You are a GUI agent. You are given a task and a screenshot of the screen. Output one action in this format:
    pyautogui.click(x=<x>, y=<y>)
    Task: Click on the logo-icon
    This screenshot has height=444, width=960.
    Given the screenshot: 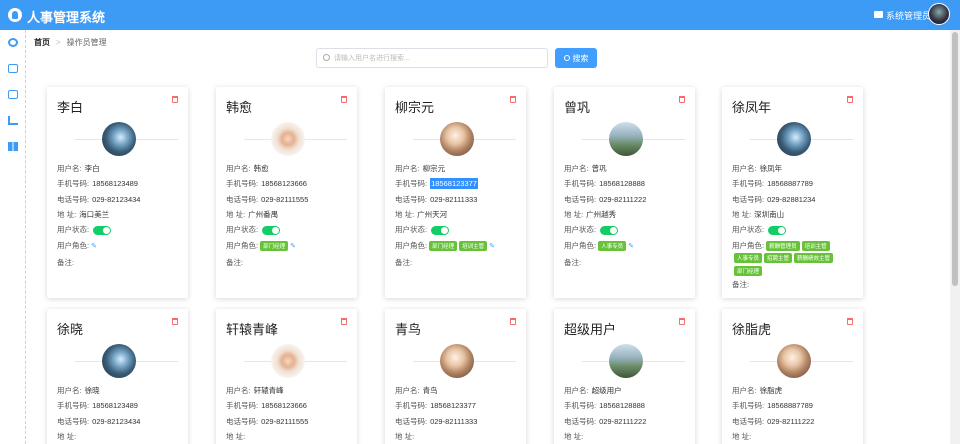 What is the action you would take?
    pyautogui.click(x=15, y=15)
    